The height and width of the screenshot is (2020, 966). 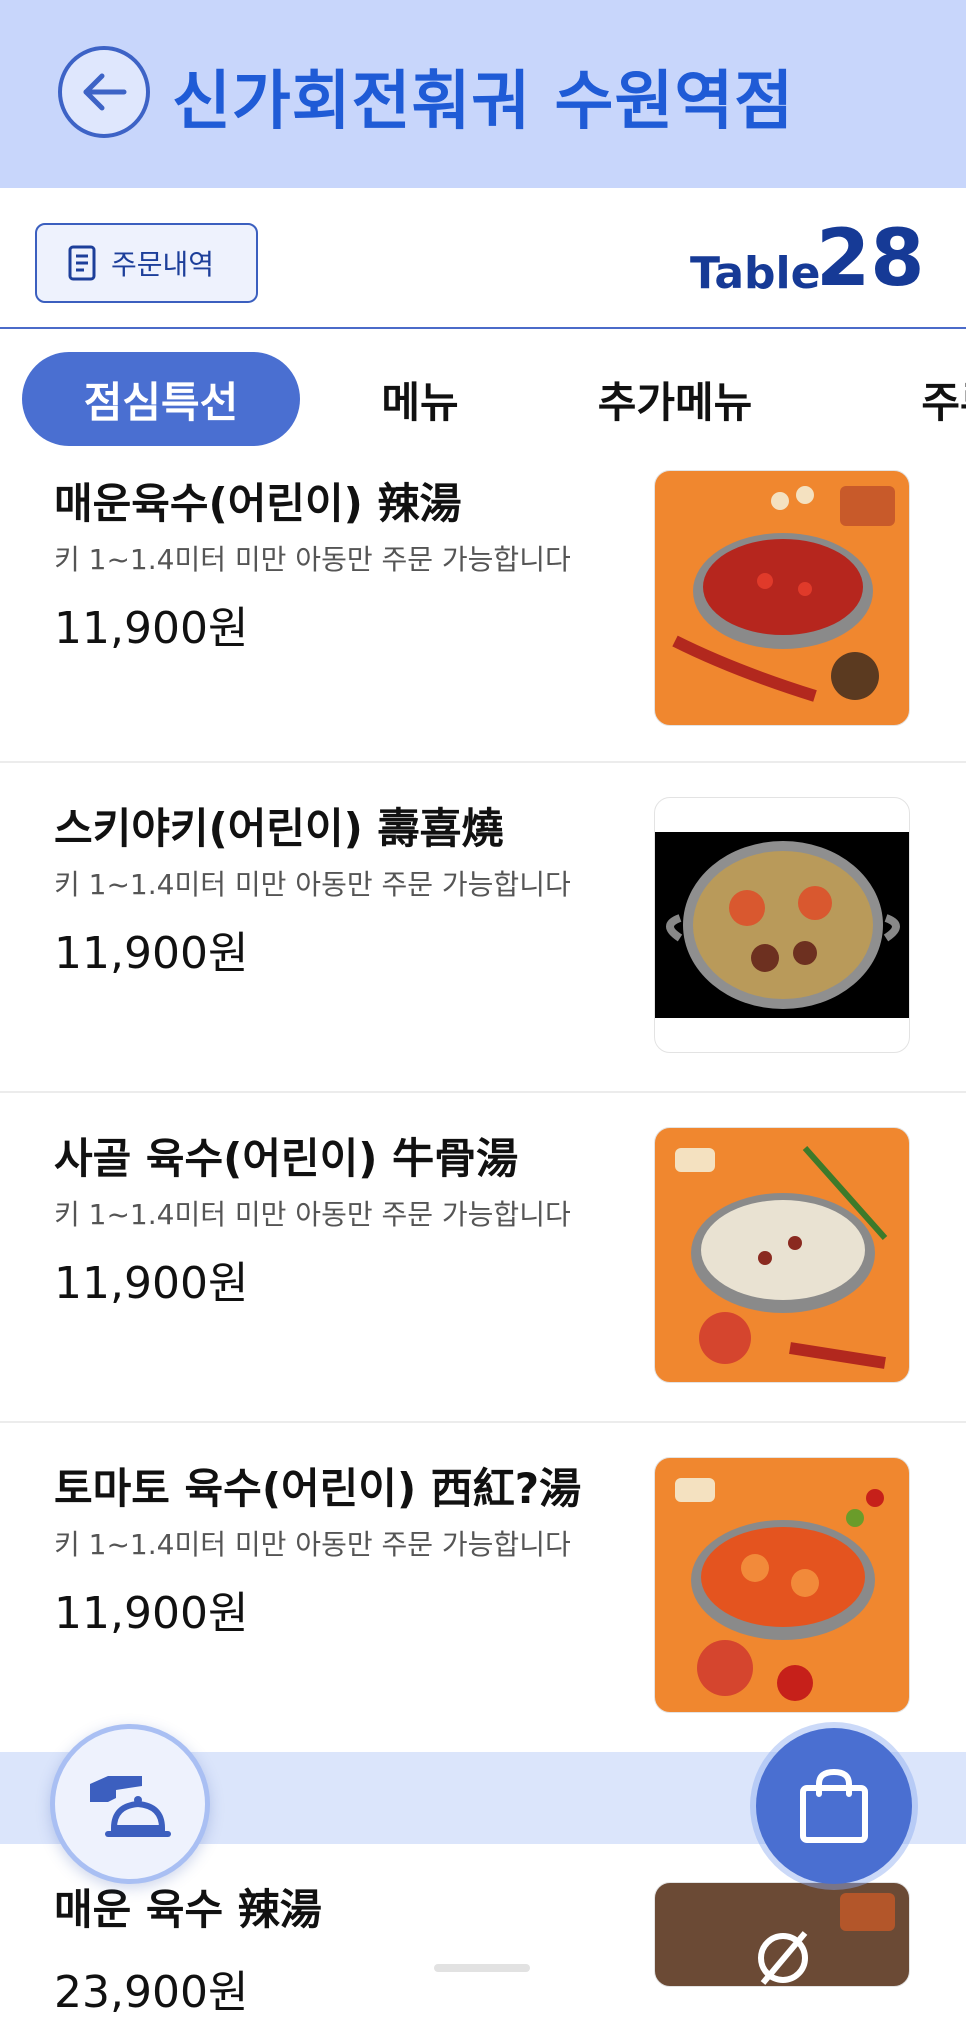 I want to click on receipt-icon, so click(x=82, y=263).